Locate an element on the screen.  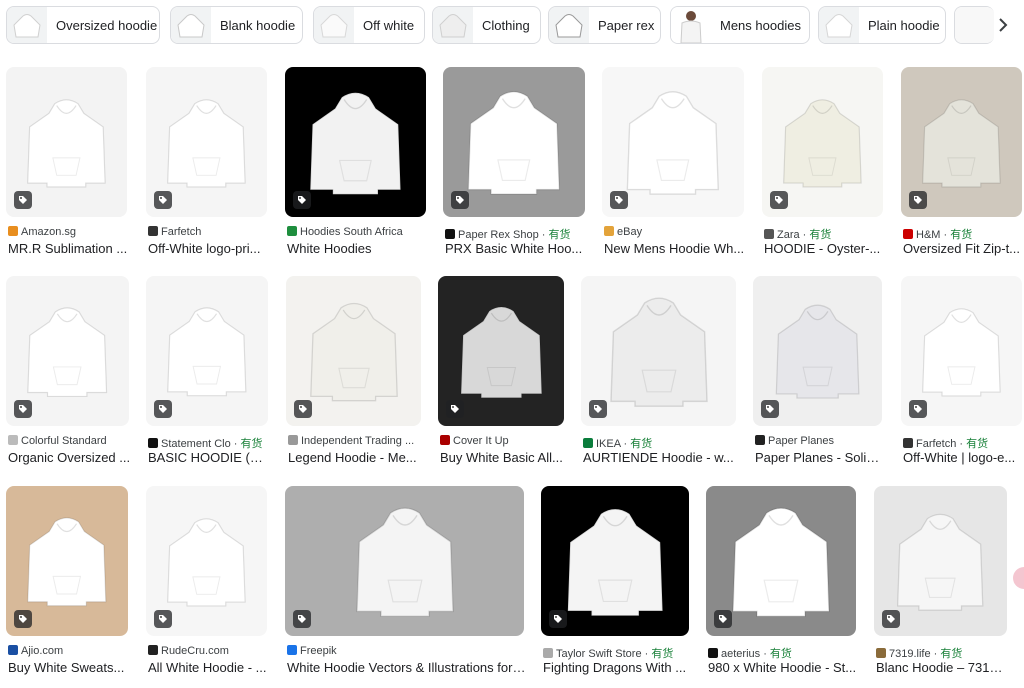
image-result-card: Hoodies South Africa White Hoodies is located at coordinates (355, 168).